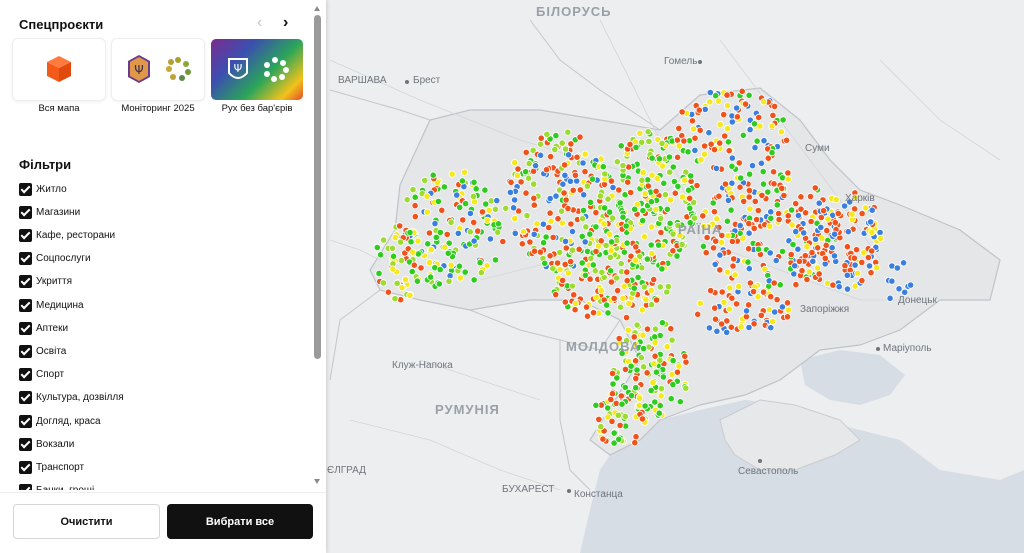 This screenshot has width=1024, height=553. Describe the element at coordinates (264, 23) in the screenshot. I see `chevron-left-icon: ‹` at that location.